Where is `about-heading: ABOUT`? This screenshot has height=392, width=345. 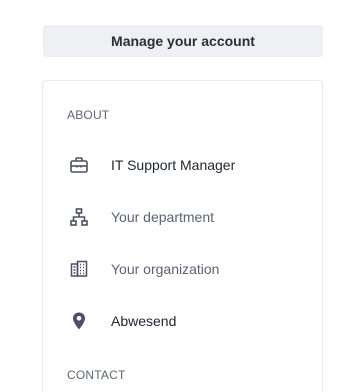 about-heading: ABOUT is located at coordinates (88, 115).